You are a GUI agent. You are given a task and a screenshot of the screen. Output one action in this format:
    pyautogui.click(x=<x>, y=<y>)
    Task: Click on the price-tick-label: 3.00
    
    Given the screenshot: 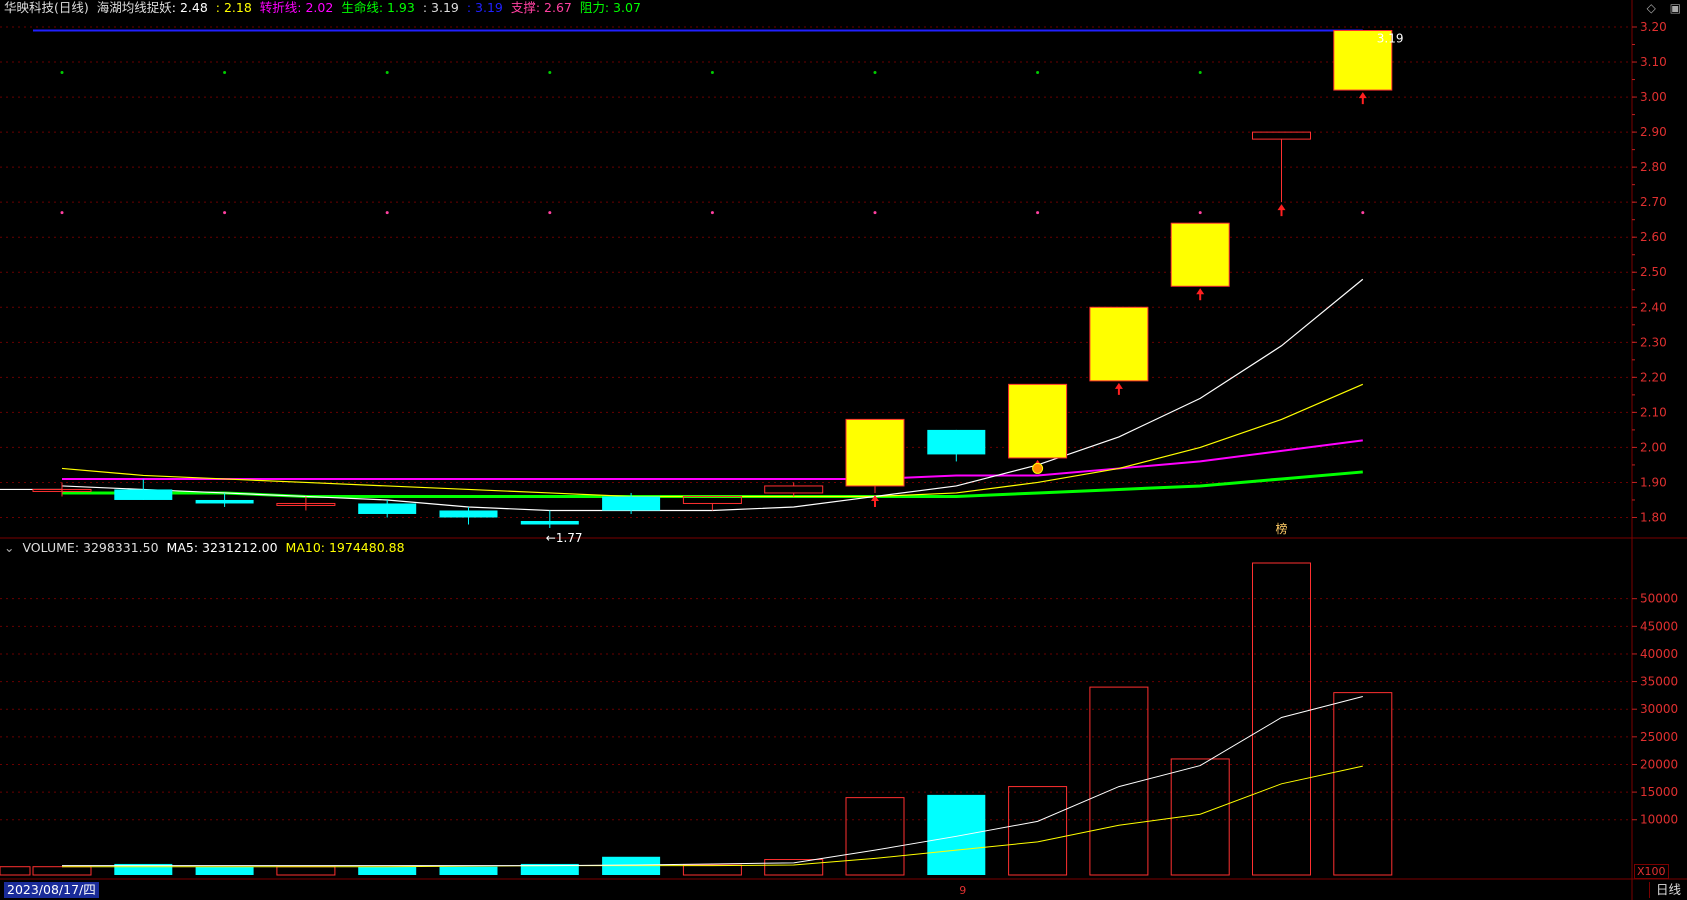 What is the action you would take?
    pyautogui.click(x=1653, y=97)
    